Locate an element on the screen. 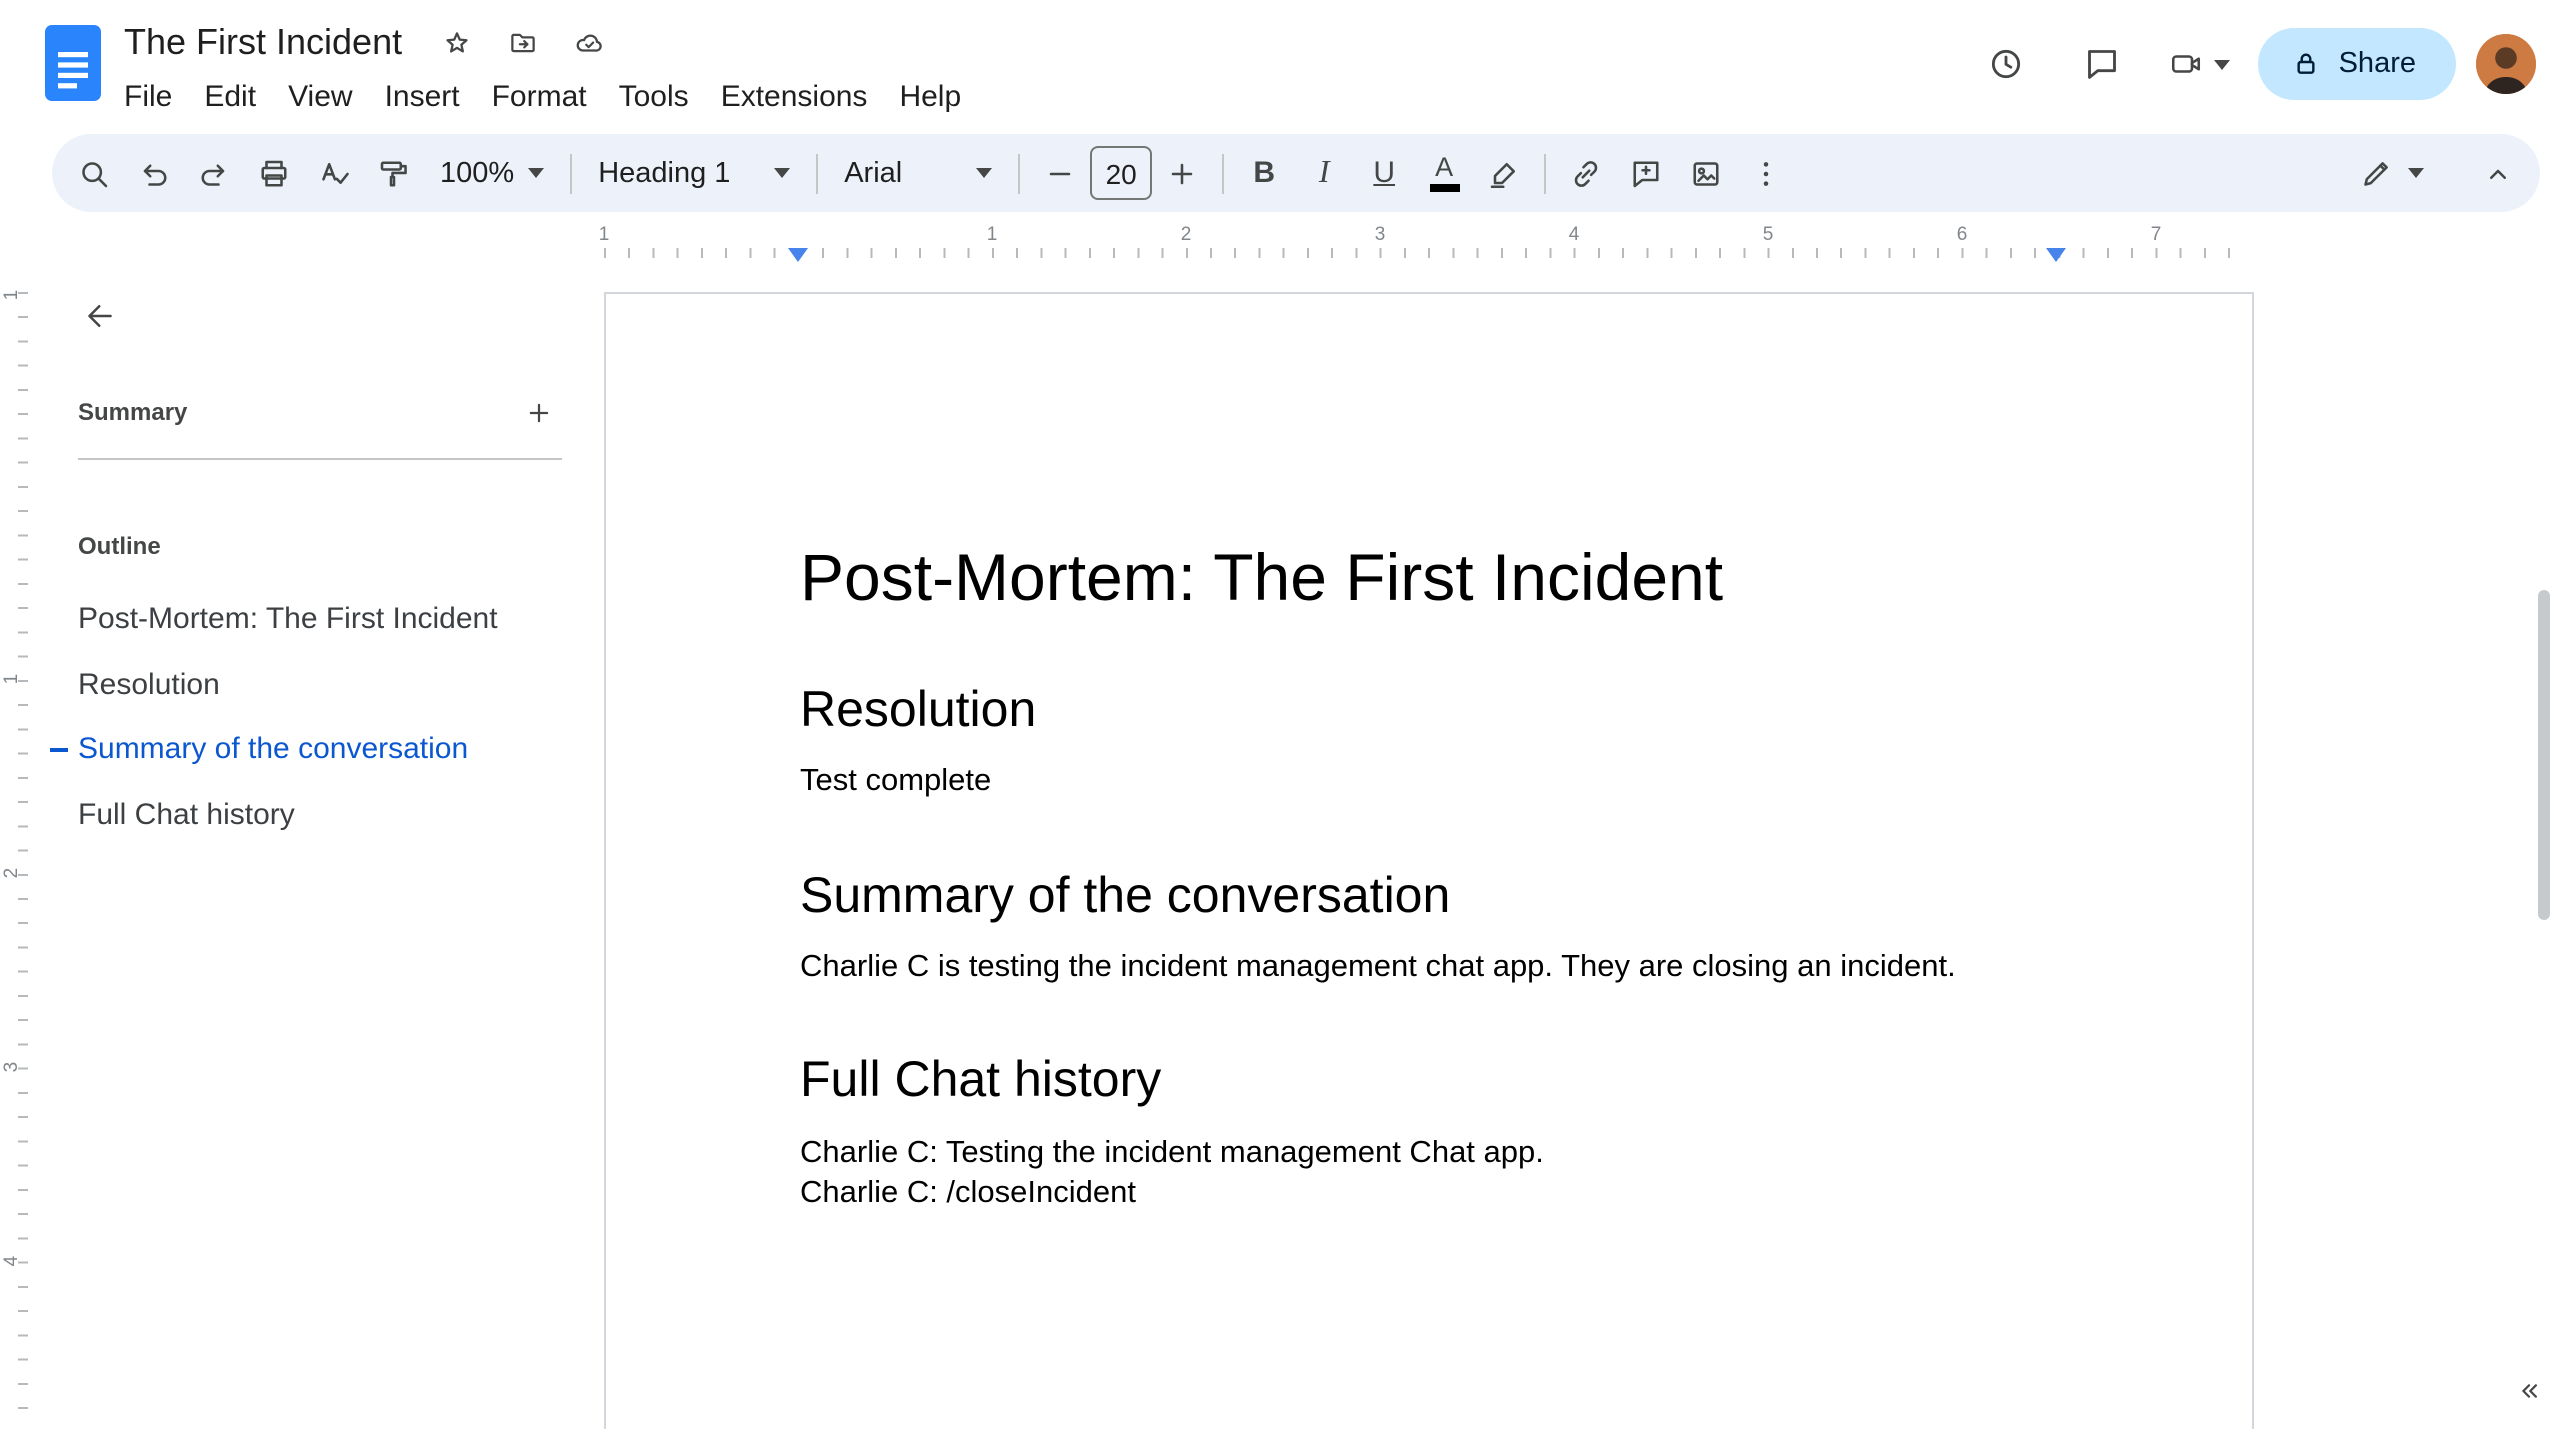  ruler-number: 2 is located at coordinates (12, 873).